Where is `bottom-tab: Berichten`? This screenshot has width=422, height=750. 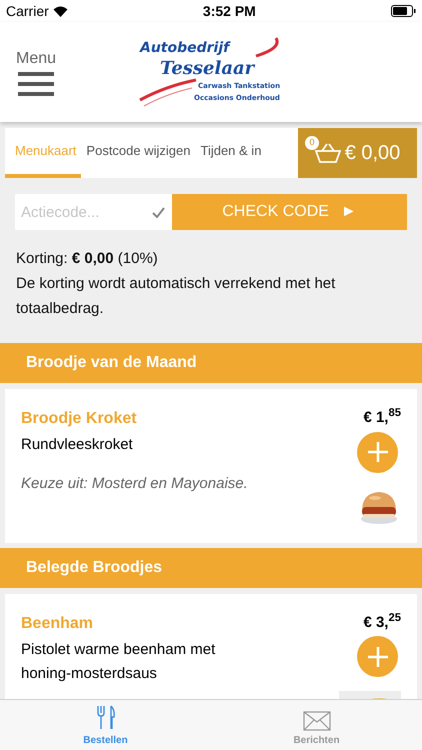
bottom-tab: Berichten is located at coordinates (316, 725).